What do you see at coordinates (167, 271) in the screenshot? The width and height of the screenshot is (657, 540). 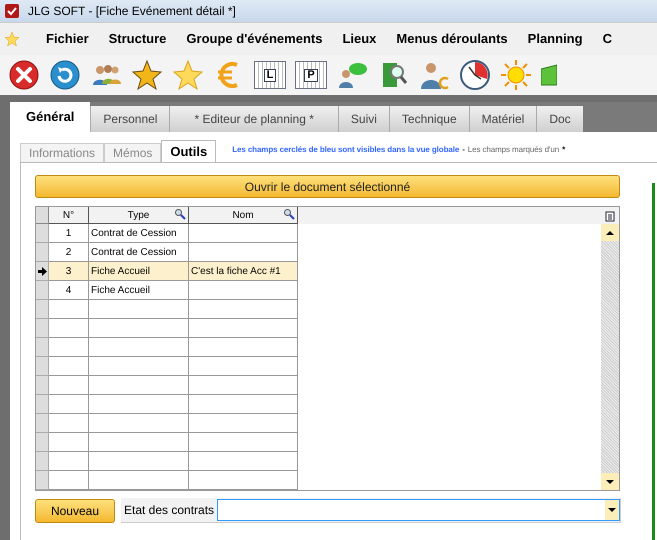 I see `table-row: 3 Fiche Accueil C'est la fiche Acc #1` at bounding box center [167, 271].